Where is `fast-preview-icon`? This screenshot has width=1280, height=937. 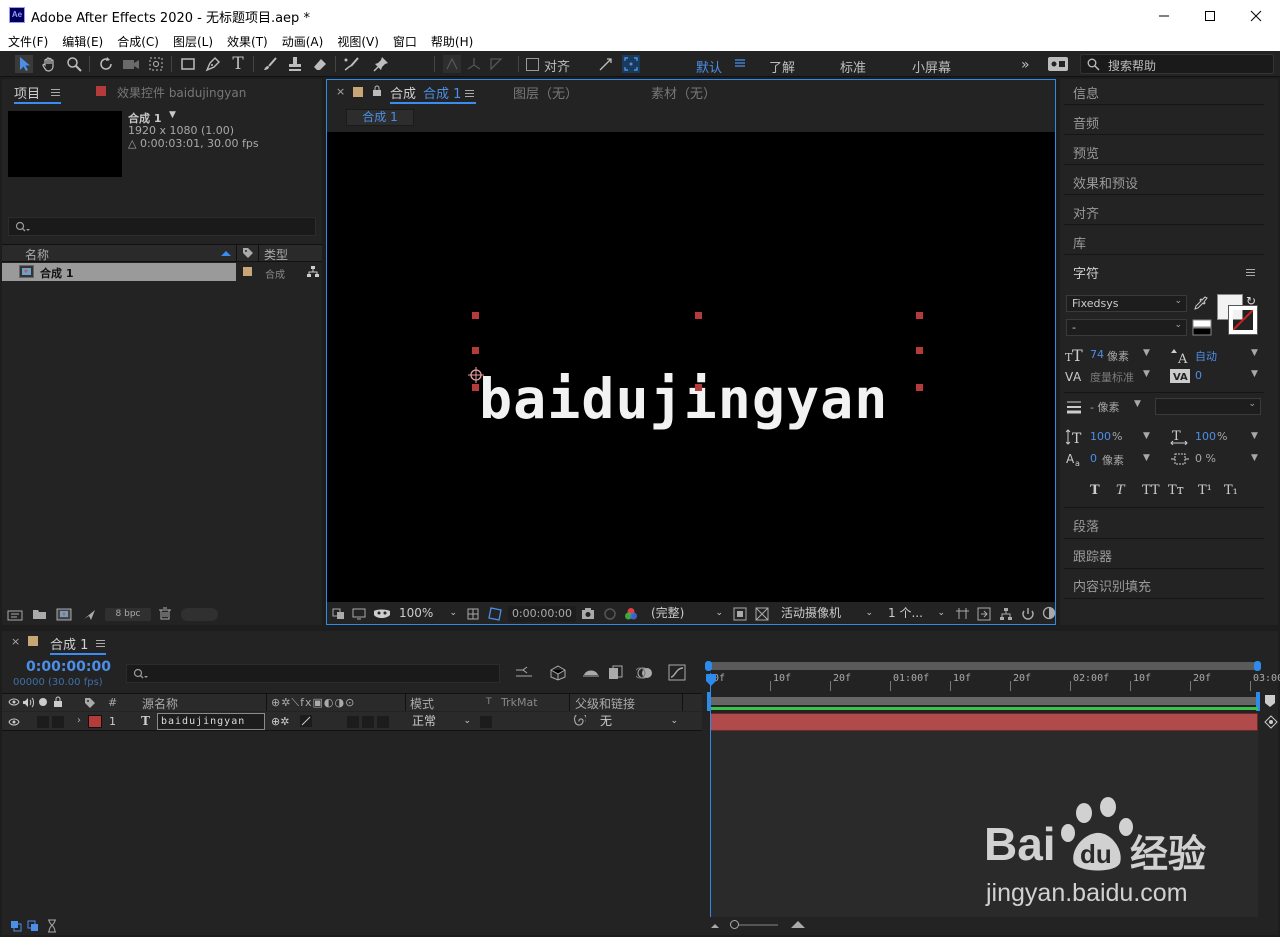
fast-preview-icon is located at coordinates (740, 614).